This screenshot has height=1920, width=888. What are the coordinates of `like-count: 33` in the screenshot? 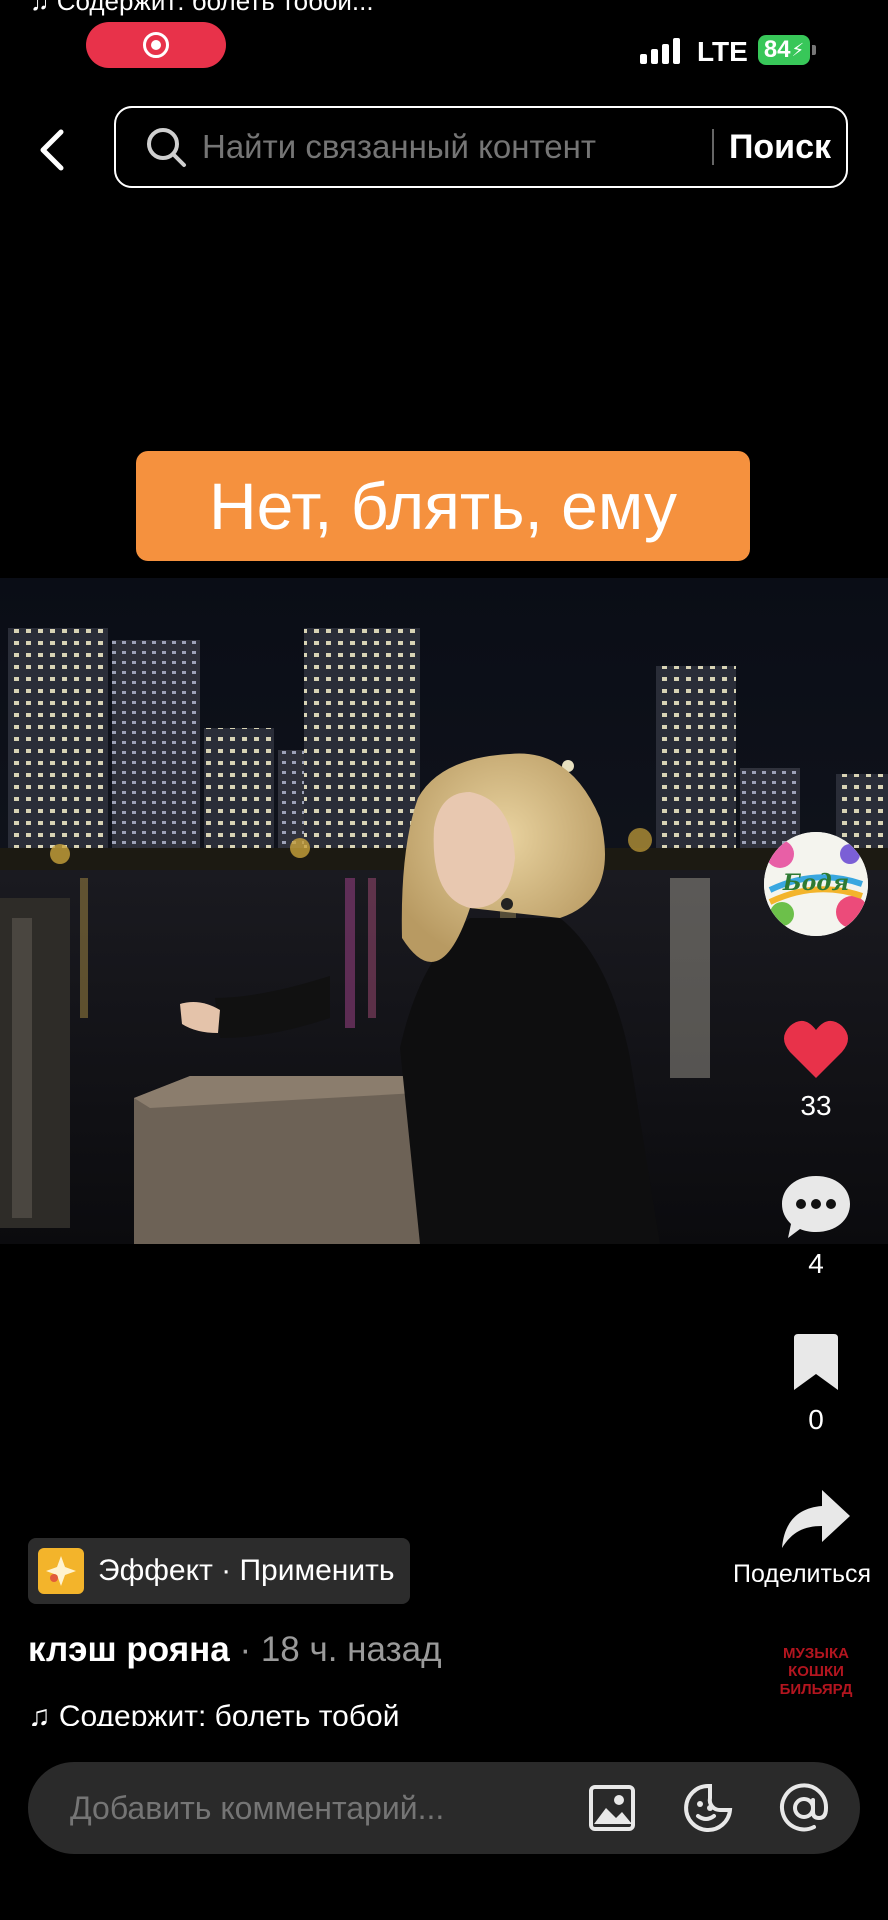 It's located at (816, 1105).